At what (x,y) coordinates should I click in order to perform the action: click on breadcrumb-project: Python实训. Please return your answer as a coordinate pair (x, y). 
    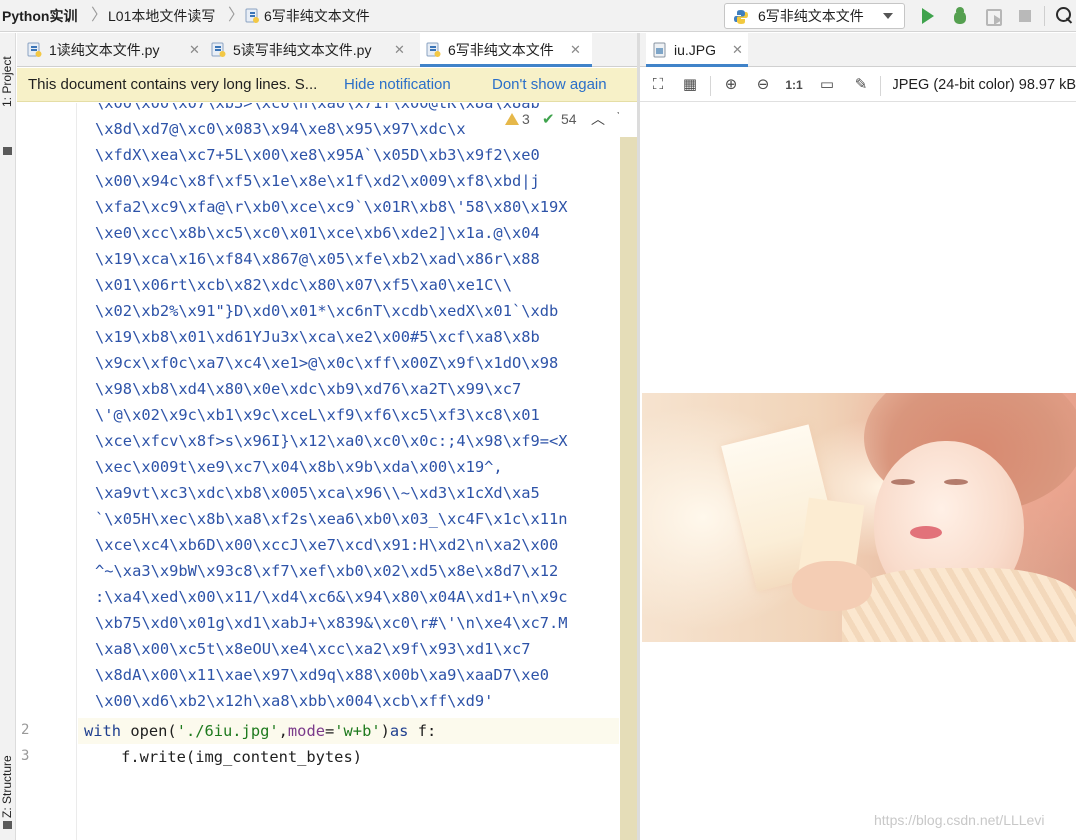
    Looking at the image, I should click on (39, 16).